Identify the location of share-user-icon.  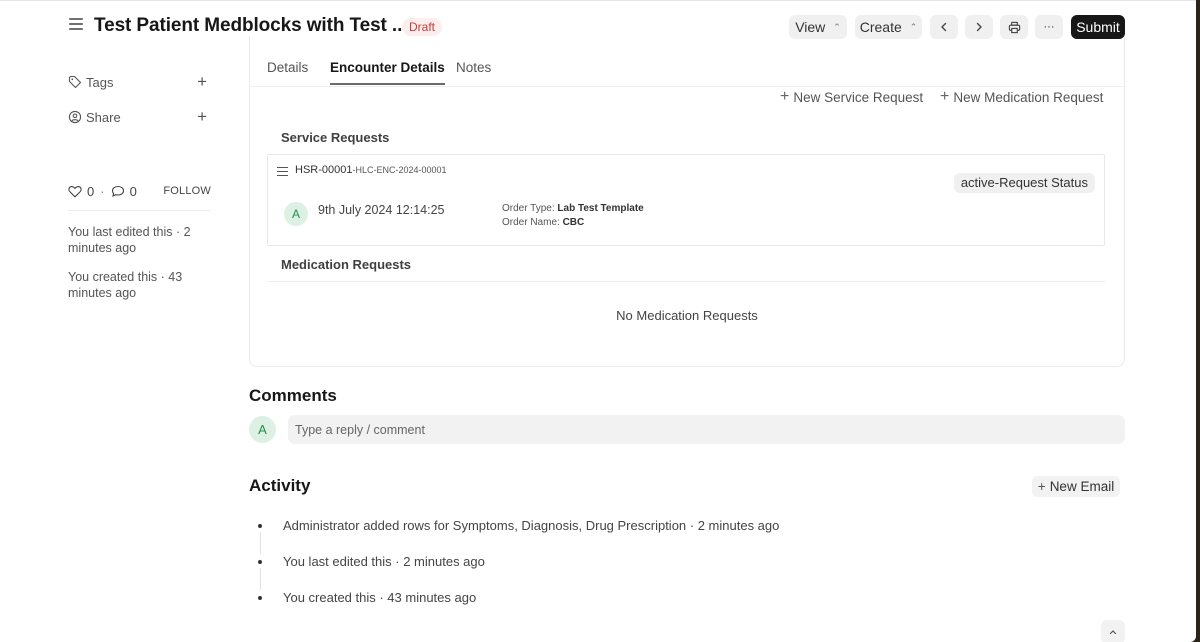
(75, 117).